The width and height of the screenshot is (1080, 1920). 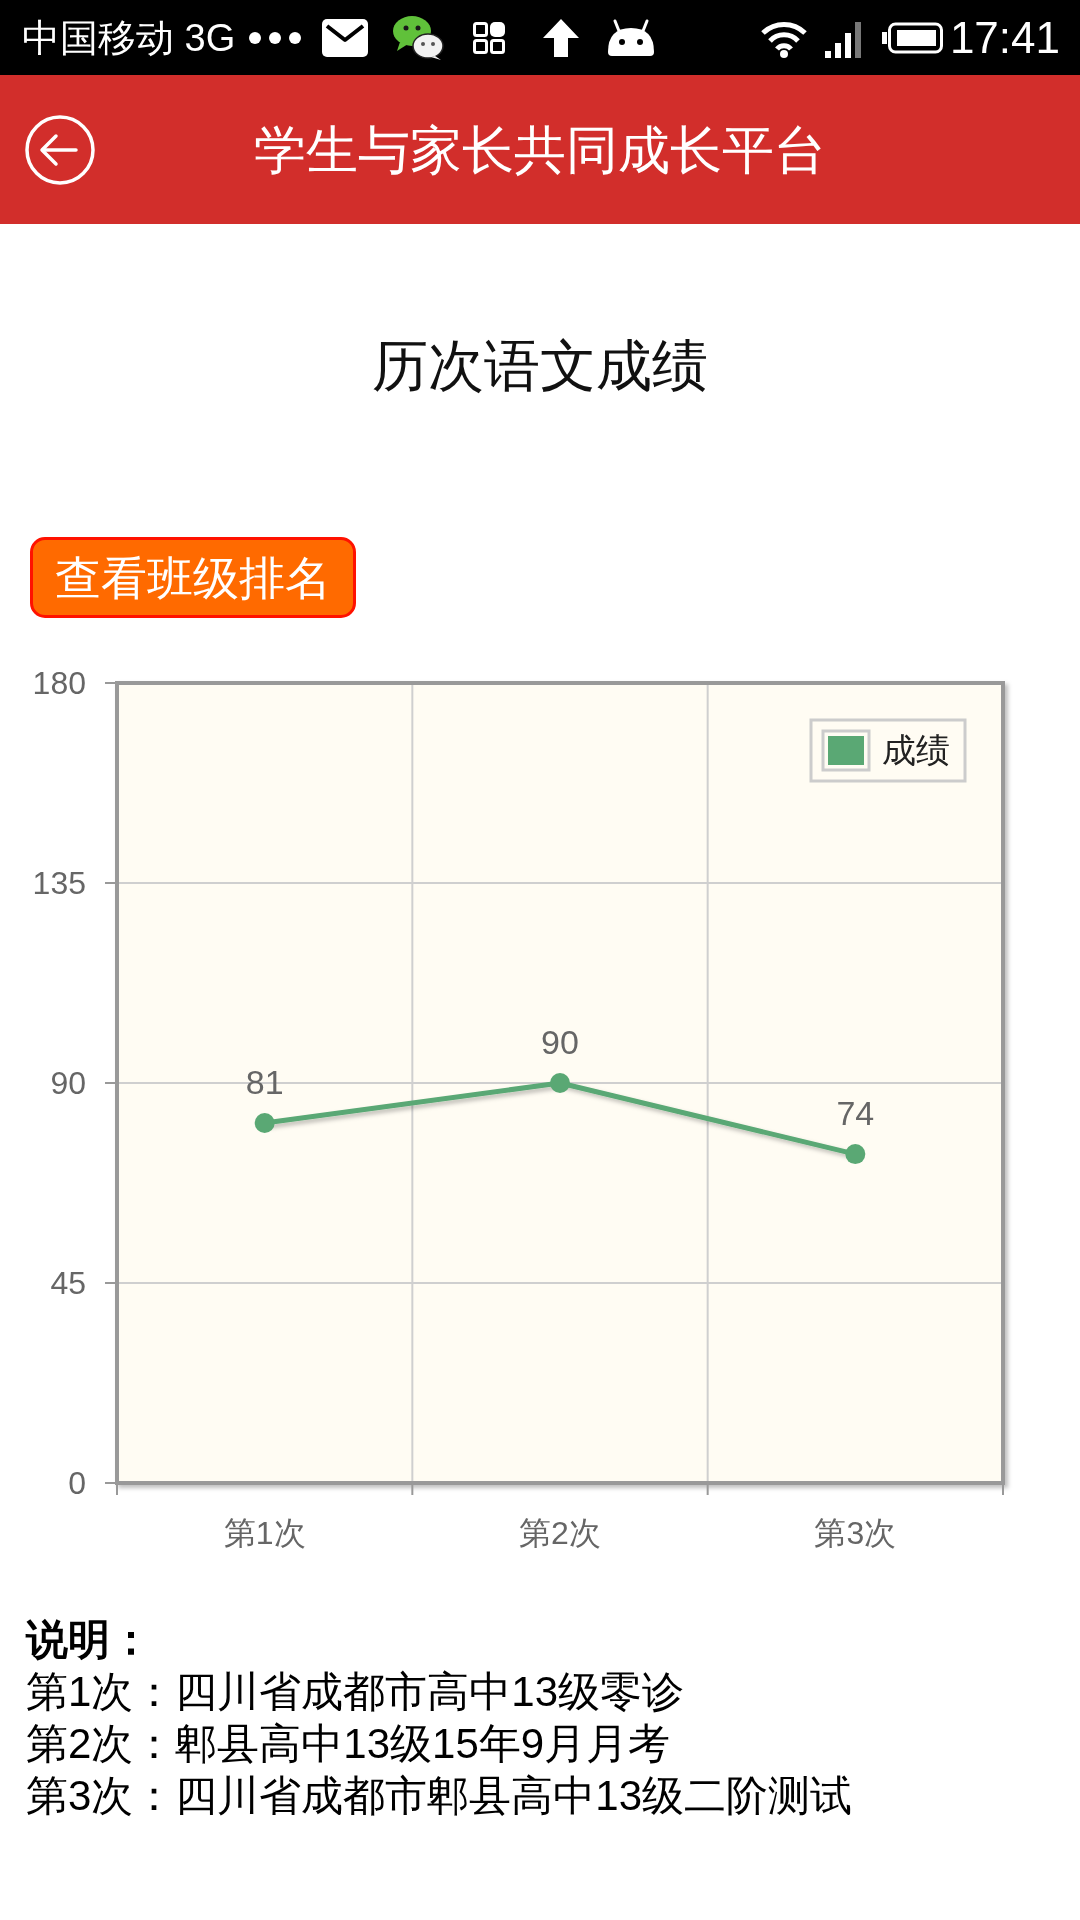 What do you see at coordinates (561, 37) in the screenshot?
I see `upload-arrow-icon` at bounding box center [561, 37].